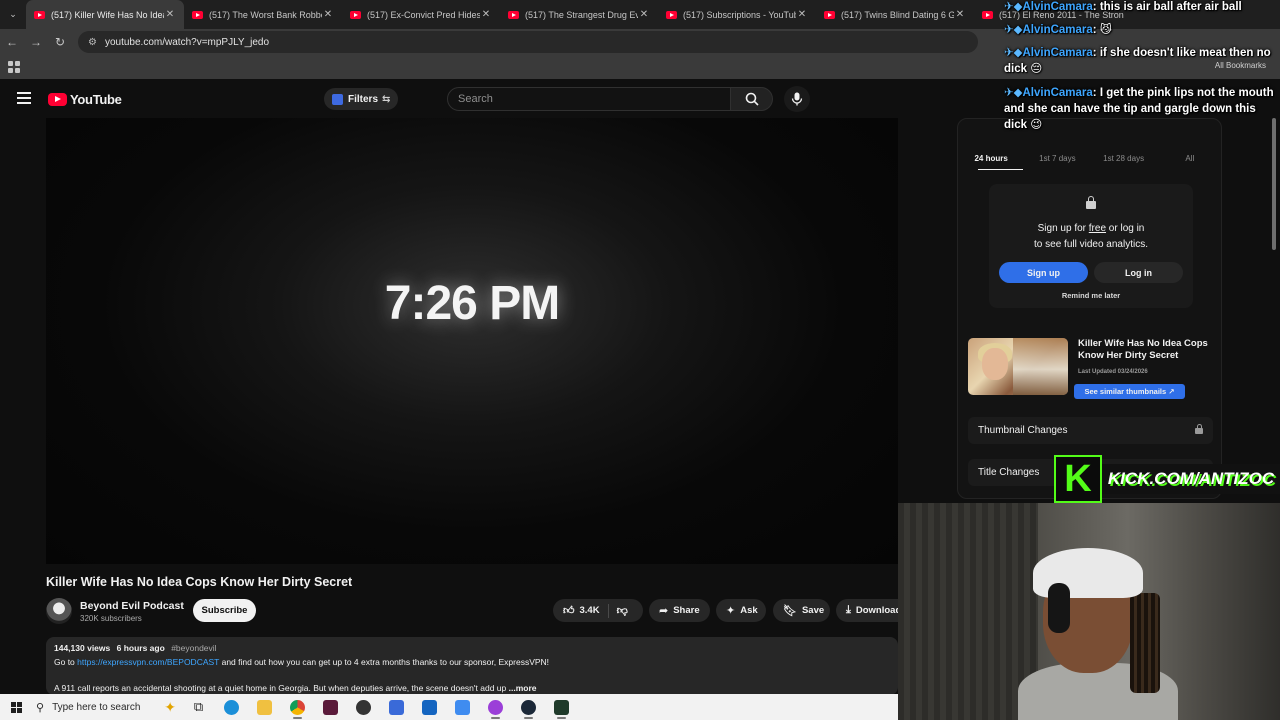 This screenshot has height=720, width=1280. What do you see at coordinates (297, 707) in the screenshot?
I see `chrome-icon` at bounding box center [297, 707].